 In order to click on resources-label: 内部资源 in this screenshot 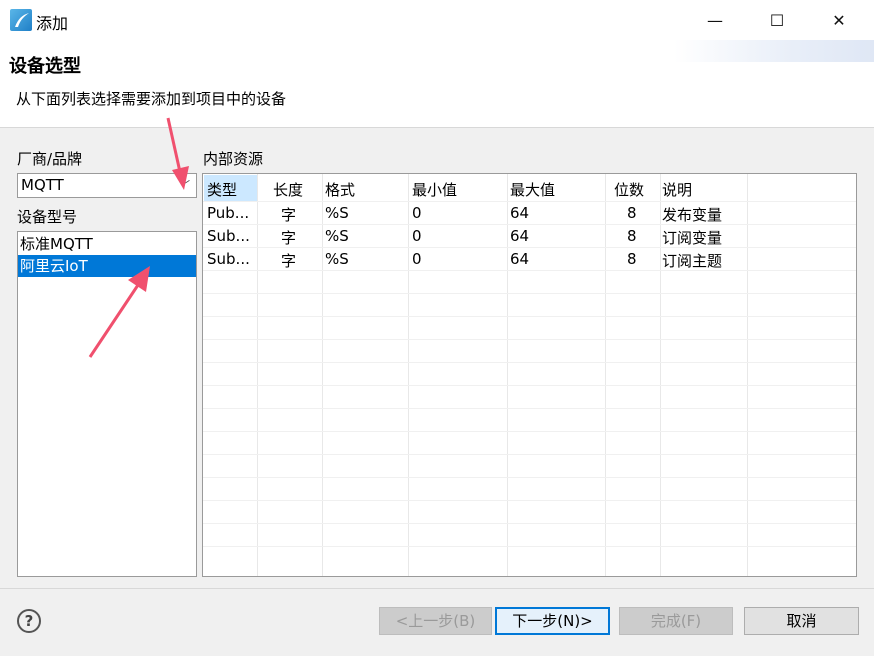, I will do `click(233, 159)`.